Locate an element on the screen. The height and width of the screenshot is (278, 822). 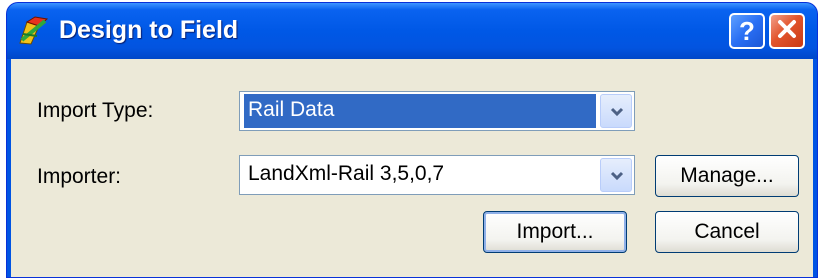
app-icon is located at coordinates (34, 31).